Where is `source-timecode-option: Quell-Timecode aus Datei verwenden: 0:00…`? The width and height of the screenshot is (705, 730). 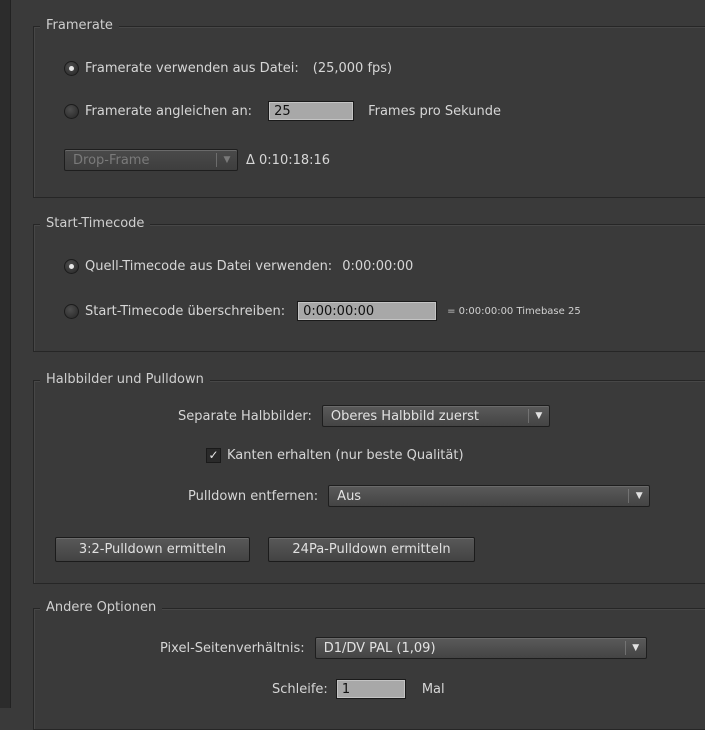
source-timecode-option: Quell-Timecode aus Datei verwenden: 0:00… is located at coordinates (238, 266).